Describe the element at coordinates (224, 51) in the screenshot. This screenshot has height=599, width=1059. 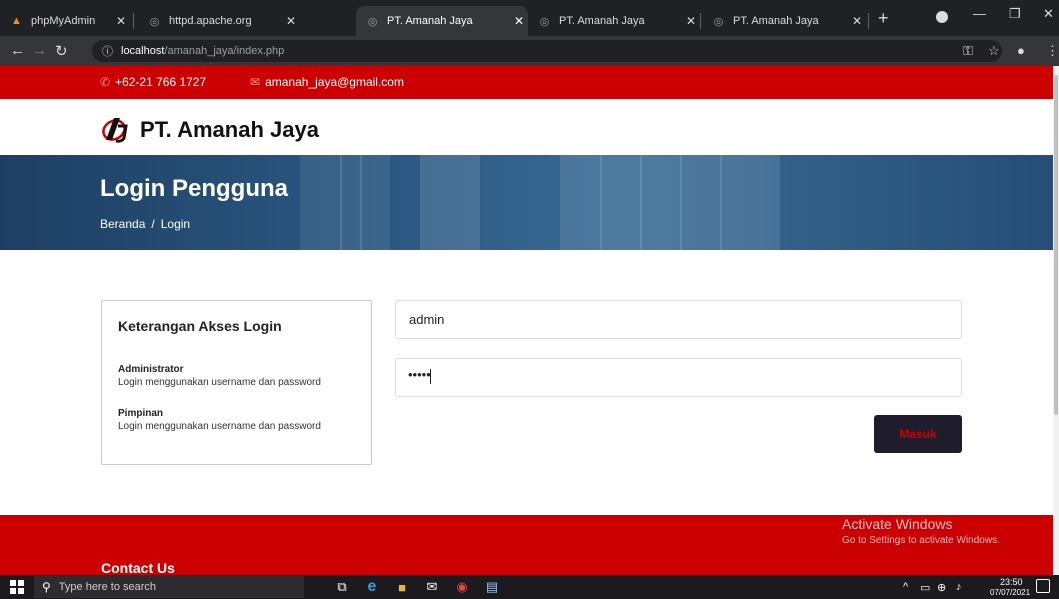
I see `url-path: /amanah_jaya/index.php` at that location.